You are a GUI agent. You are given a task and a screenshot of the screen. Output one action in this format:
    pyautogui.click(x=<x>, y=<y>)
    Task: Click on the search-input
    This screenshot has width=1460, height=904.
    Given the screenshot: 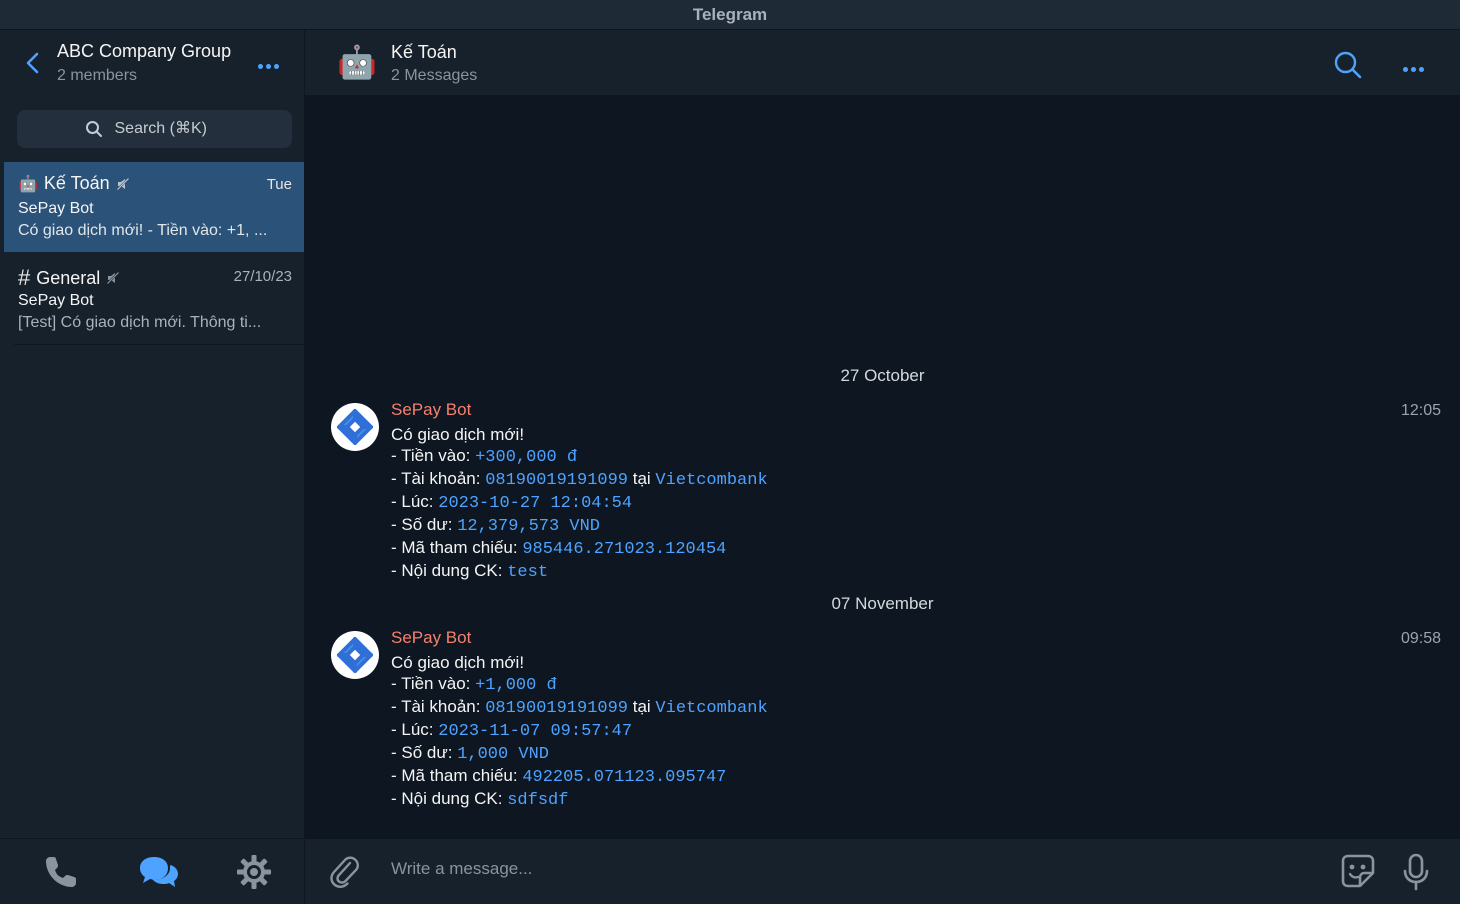 What is the action you would take?
    pyautogui.click(x=169, y=129)
    